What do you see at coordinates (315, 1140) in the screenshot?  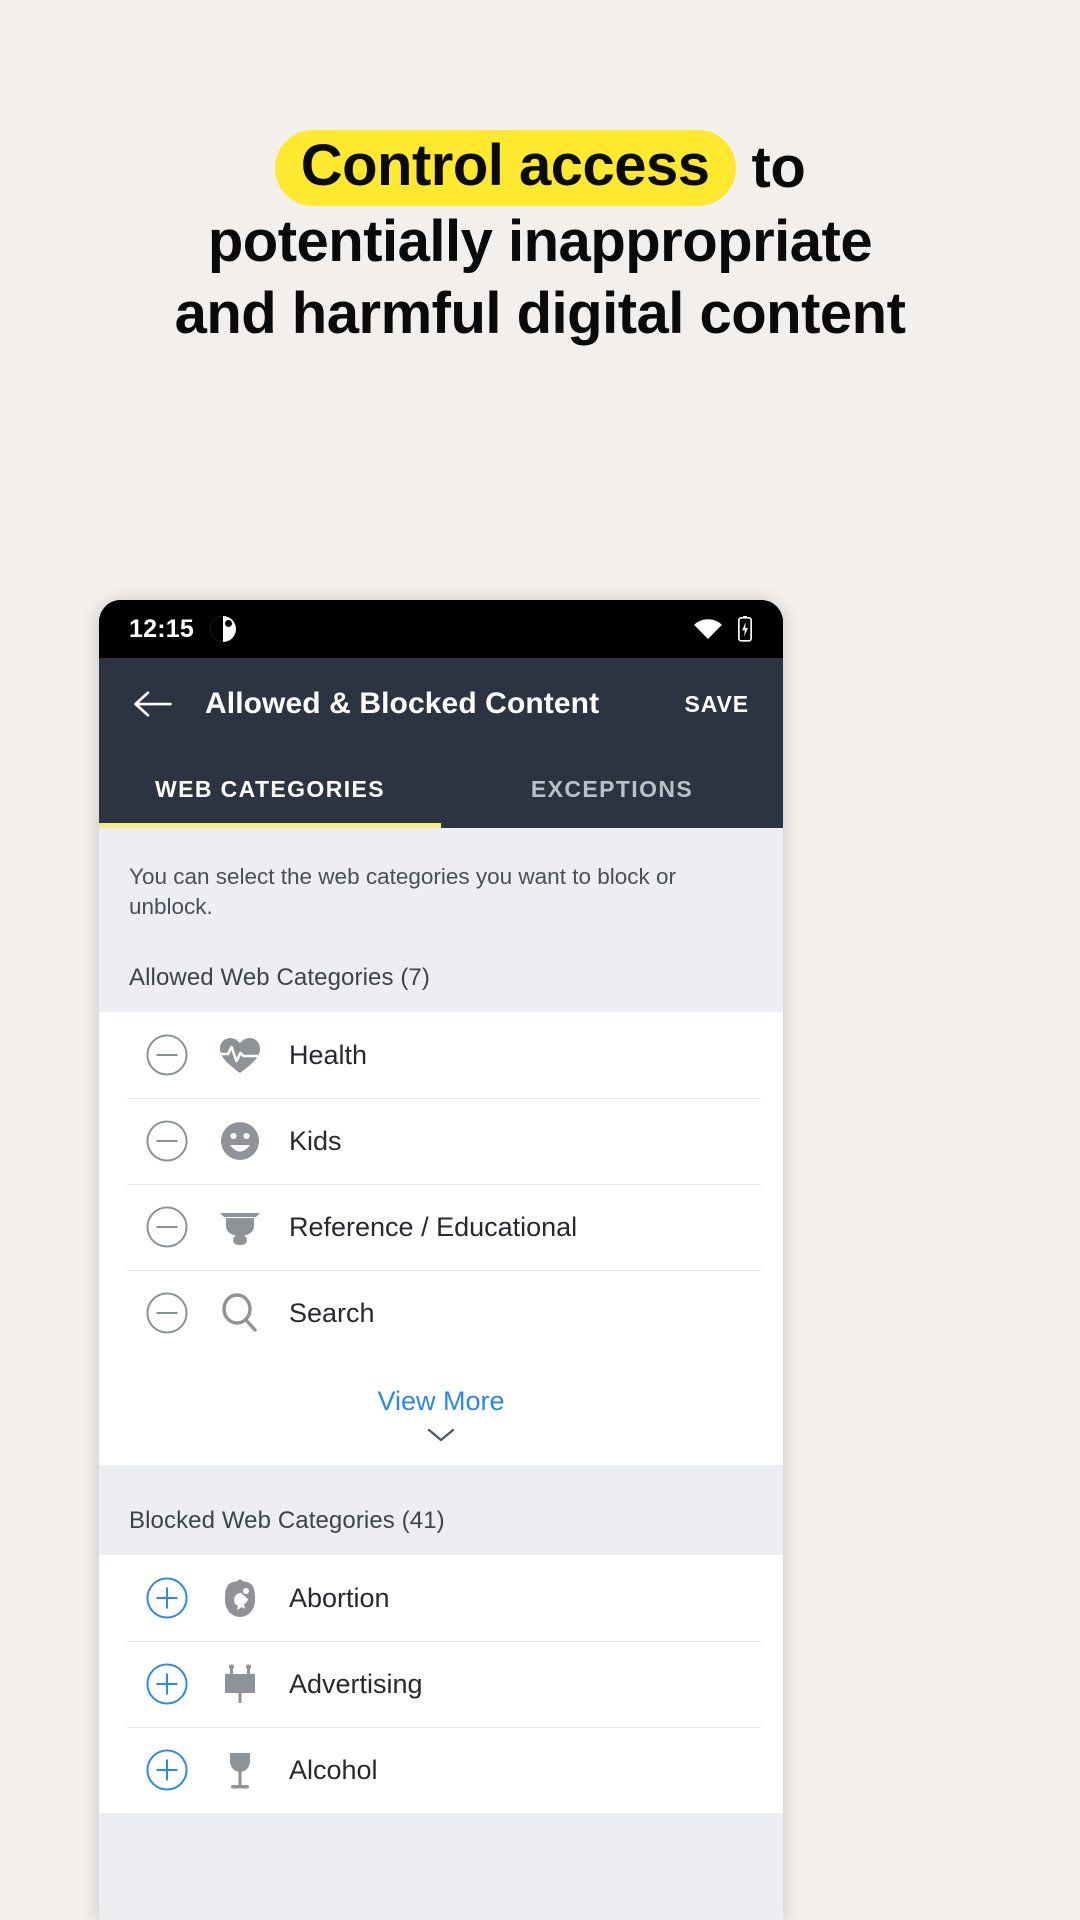 I see `category-label: Kids` at bounding box center [315, 1140].